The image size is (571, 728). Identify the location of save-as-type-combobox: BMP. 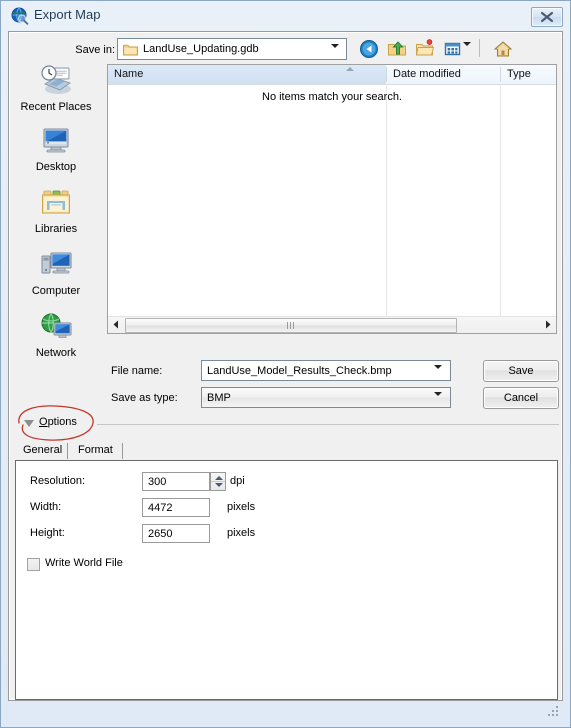
(326, 397).